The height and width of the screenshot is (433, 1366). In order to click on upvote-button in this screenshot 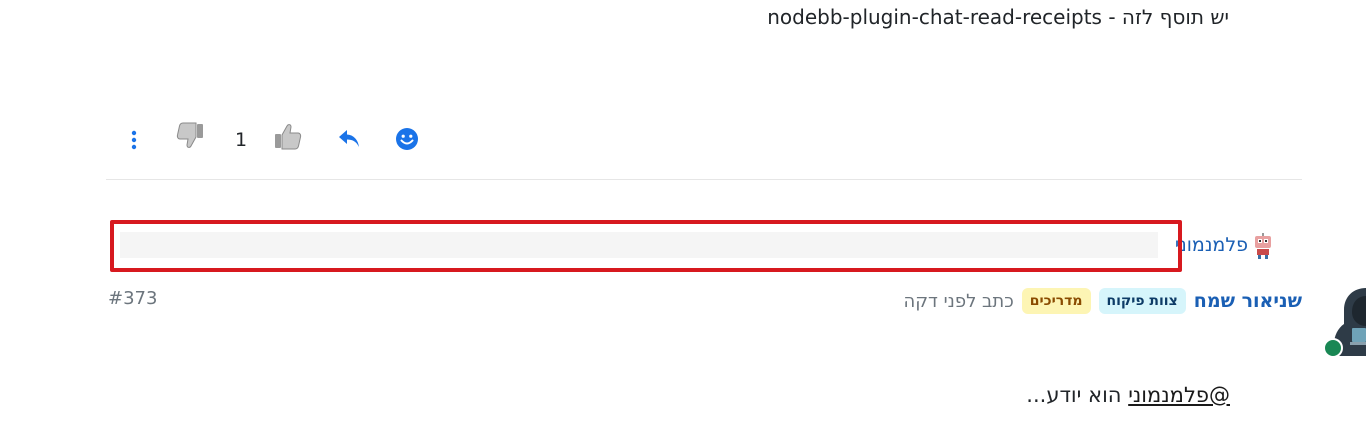, I will do `click(288, 136)`.